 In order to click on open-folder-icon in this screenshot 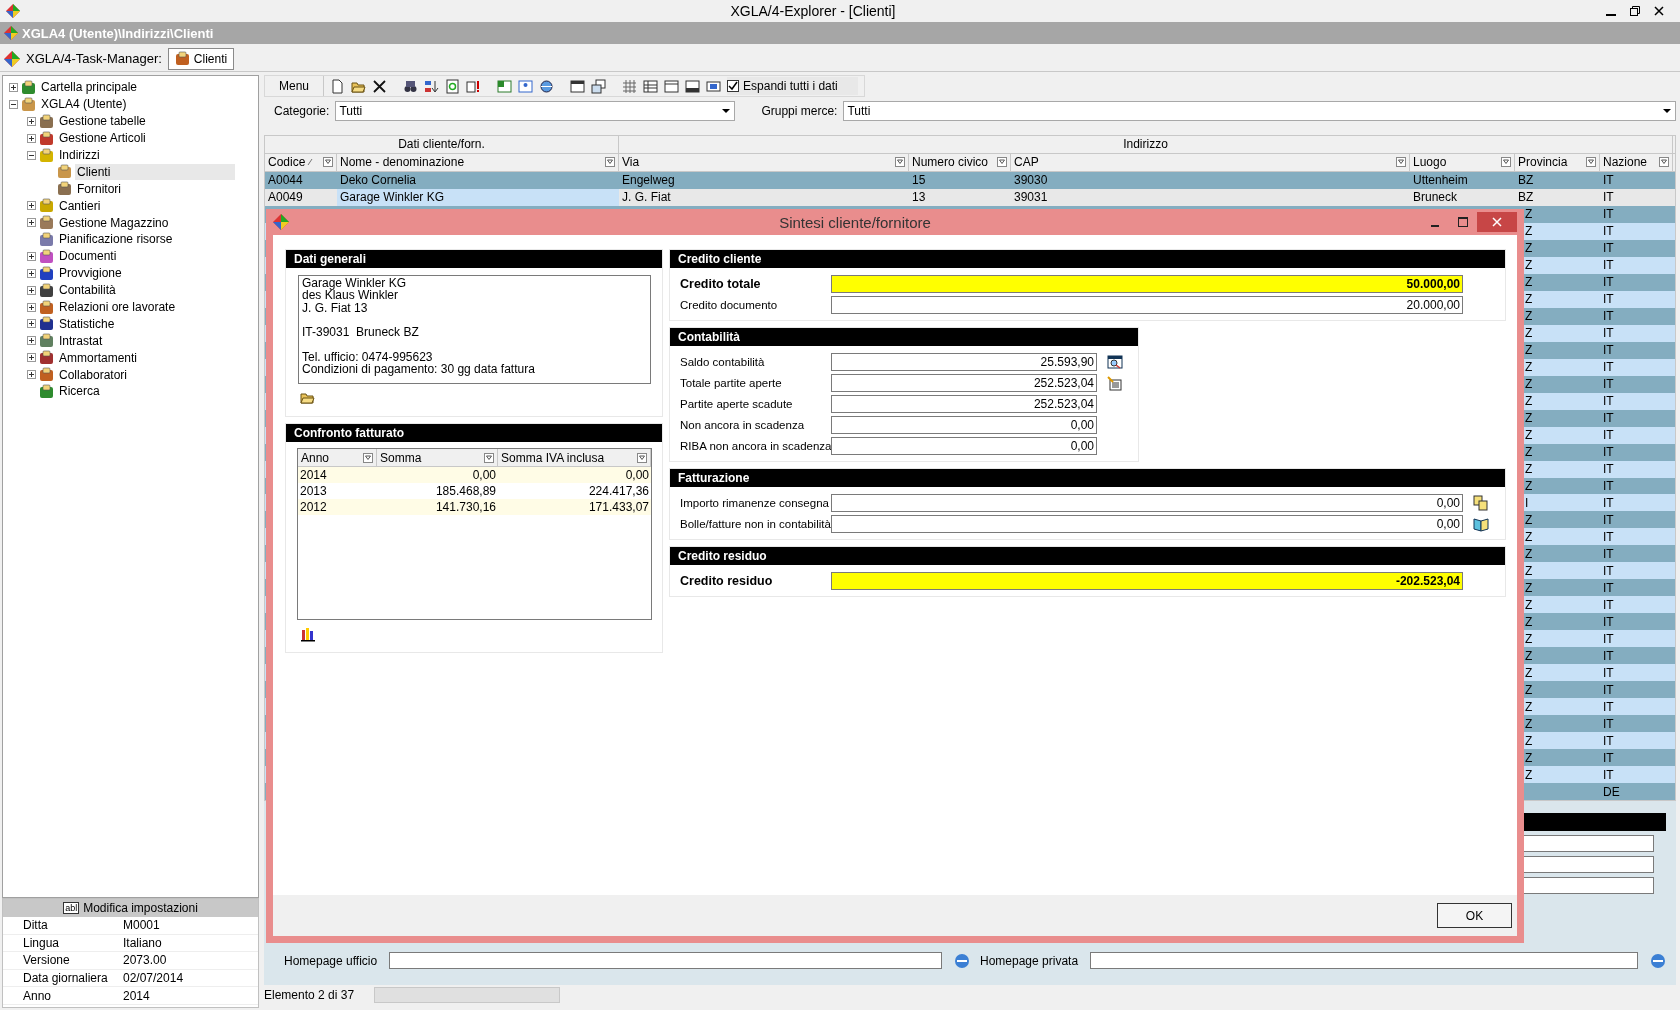, I will do `click(309, 398)`.